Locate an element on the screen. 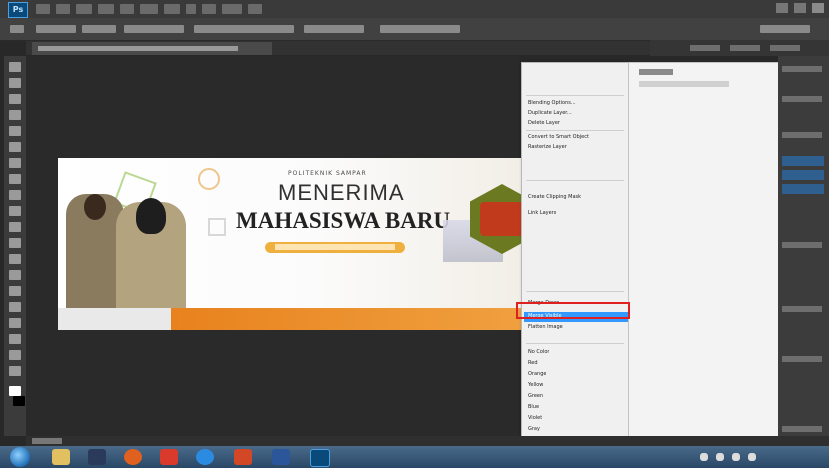 This screenshot has width=829, height=468. menu-help is located at coordinates (255, 9).